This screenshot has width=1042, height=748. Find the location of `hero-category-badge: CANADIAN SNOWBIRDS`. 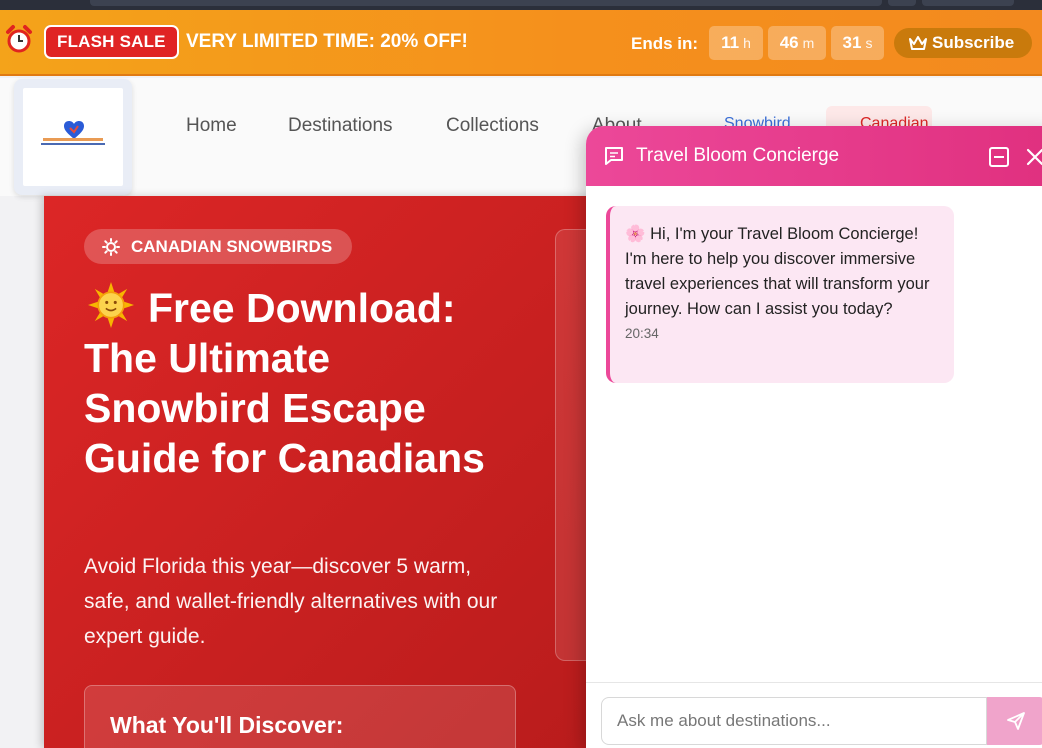

hero-category-badge: CANADIAN SNOWBIRDS is located at coordinates (218, 246).